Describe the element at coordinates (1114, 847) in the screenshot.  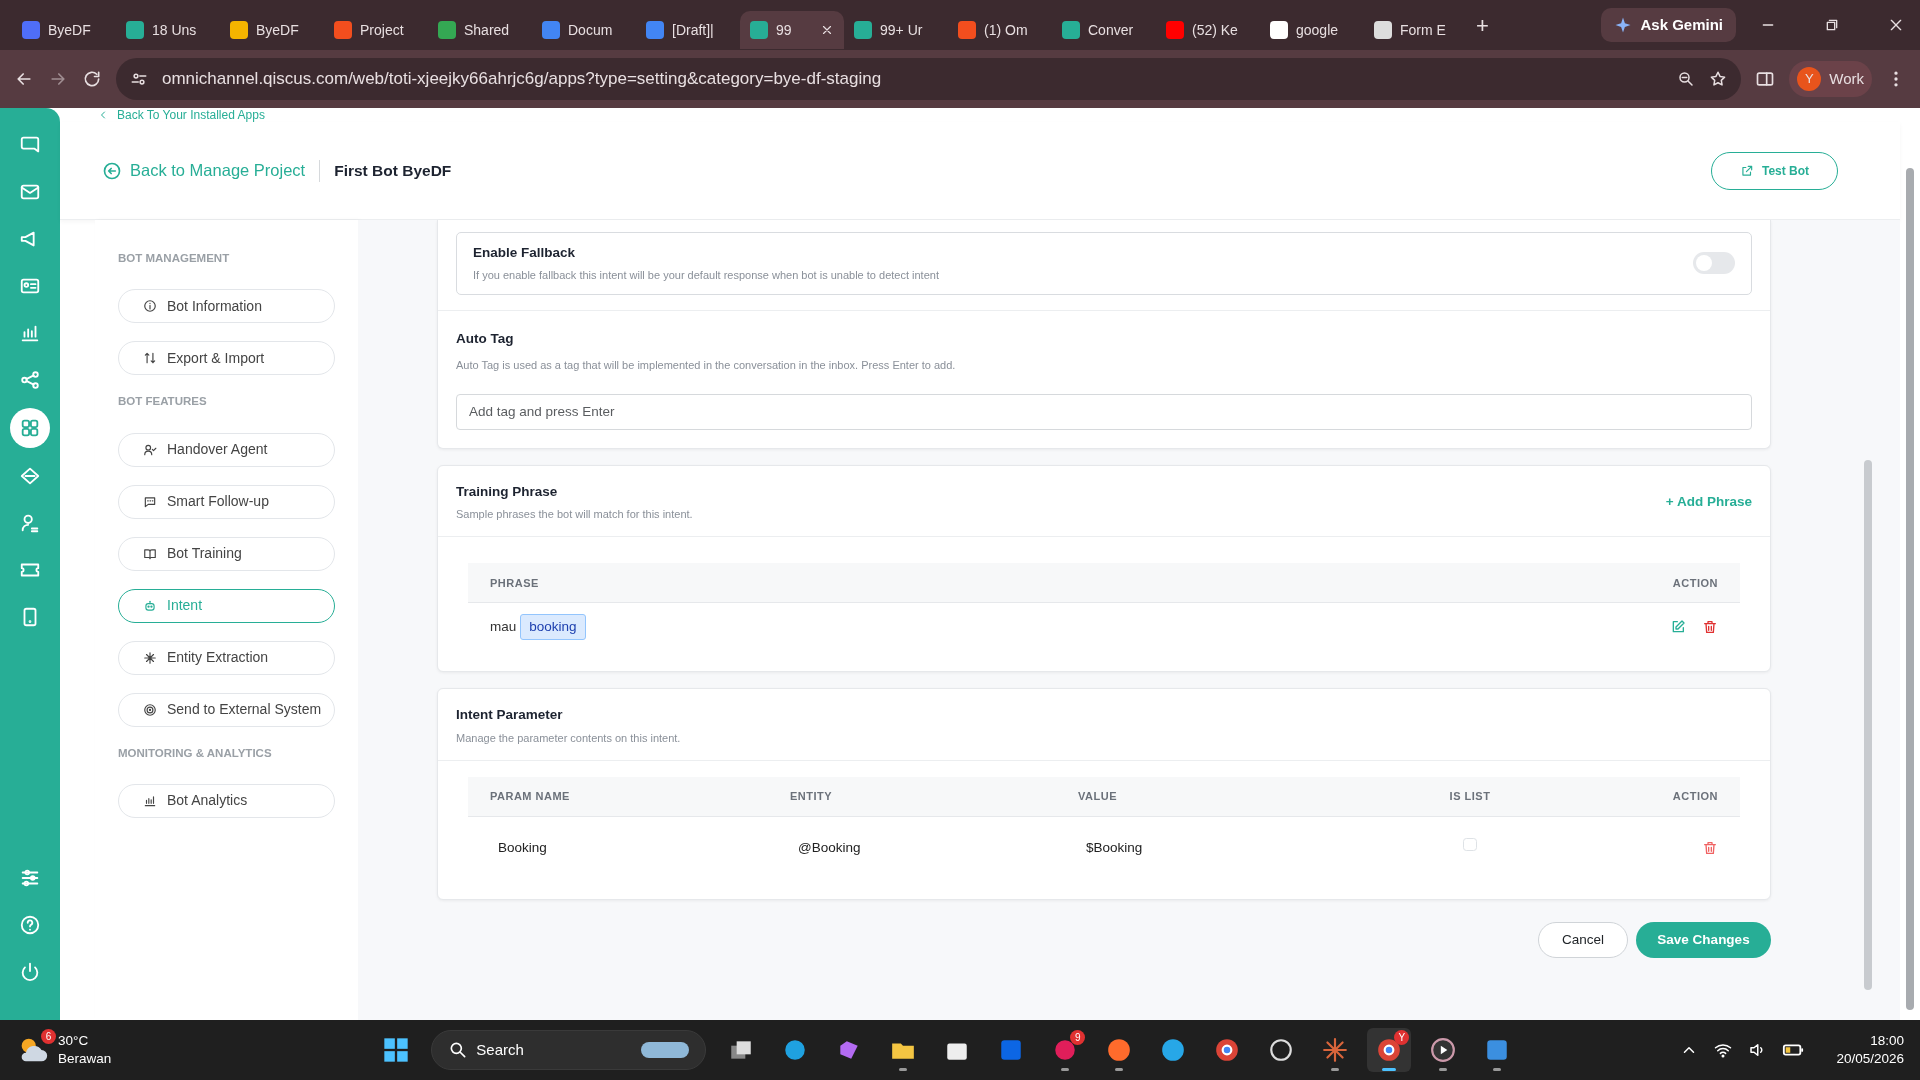
I see `table-cell-text: $Booking` at that location.